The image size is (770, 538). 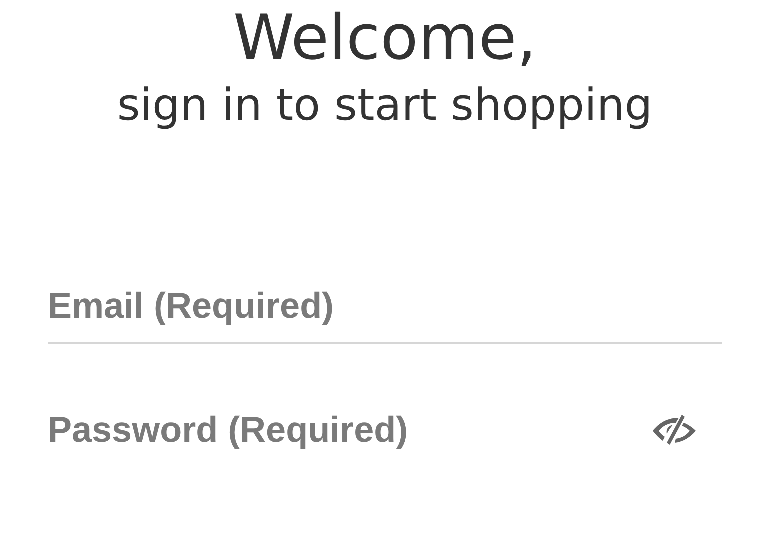 What do you see at coordinates (385, 306) in the screenshot?
I see `email-field: Email (Required)` at bounding box center [385, 306].